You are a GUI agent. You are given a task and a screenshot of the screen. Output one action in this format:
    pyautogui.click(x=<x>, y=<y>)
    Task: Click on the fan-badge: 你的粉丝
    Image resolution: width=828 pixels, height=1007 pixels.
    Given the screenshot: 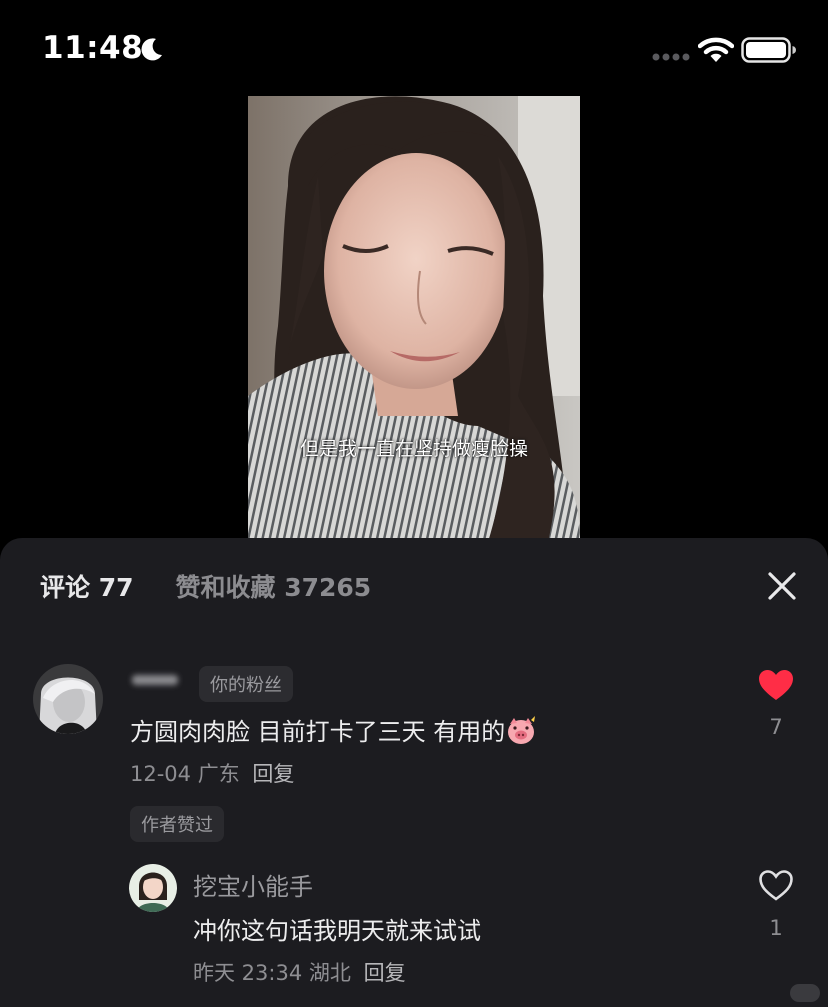 What is the action you would take?
    pyautogui.click(x=246, y=684)
    